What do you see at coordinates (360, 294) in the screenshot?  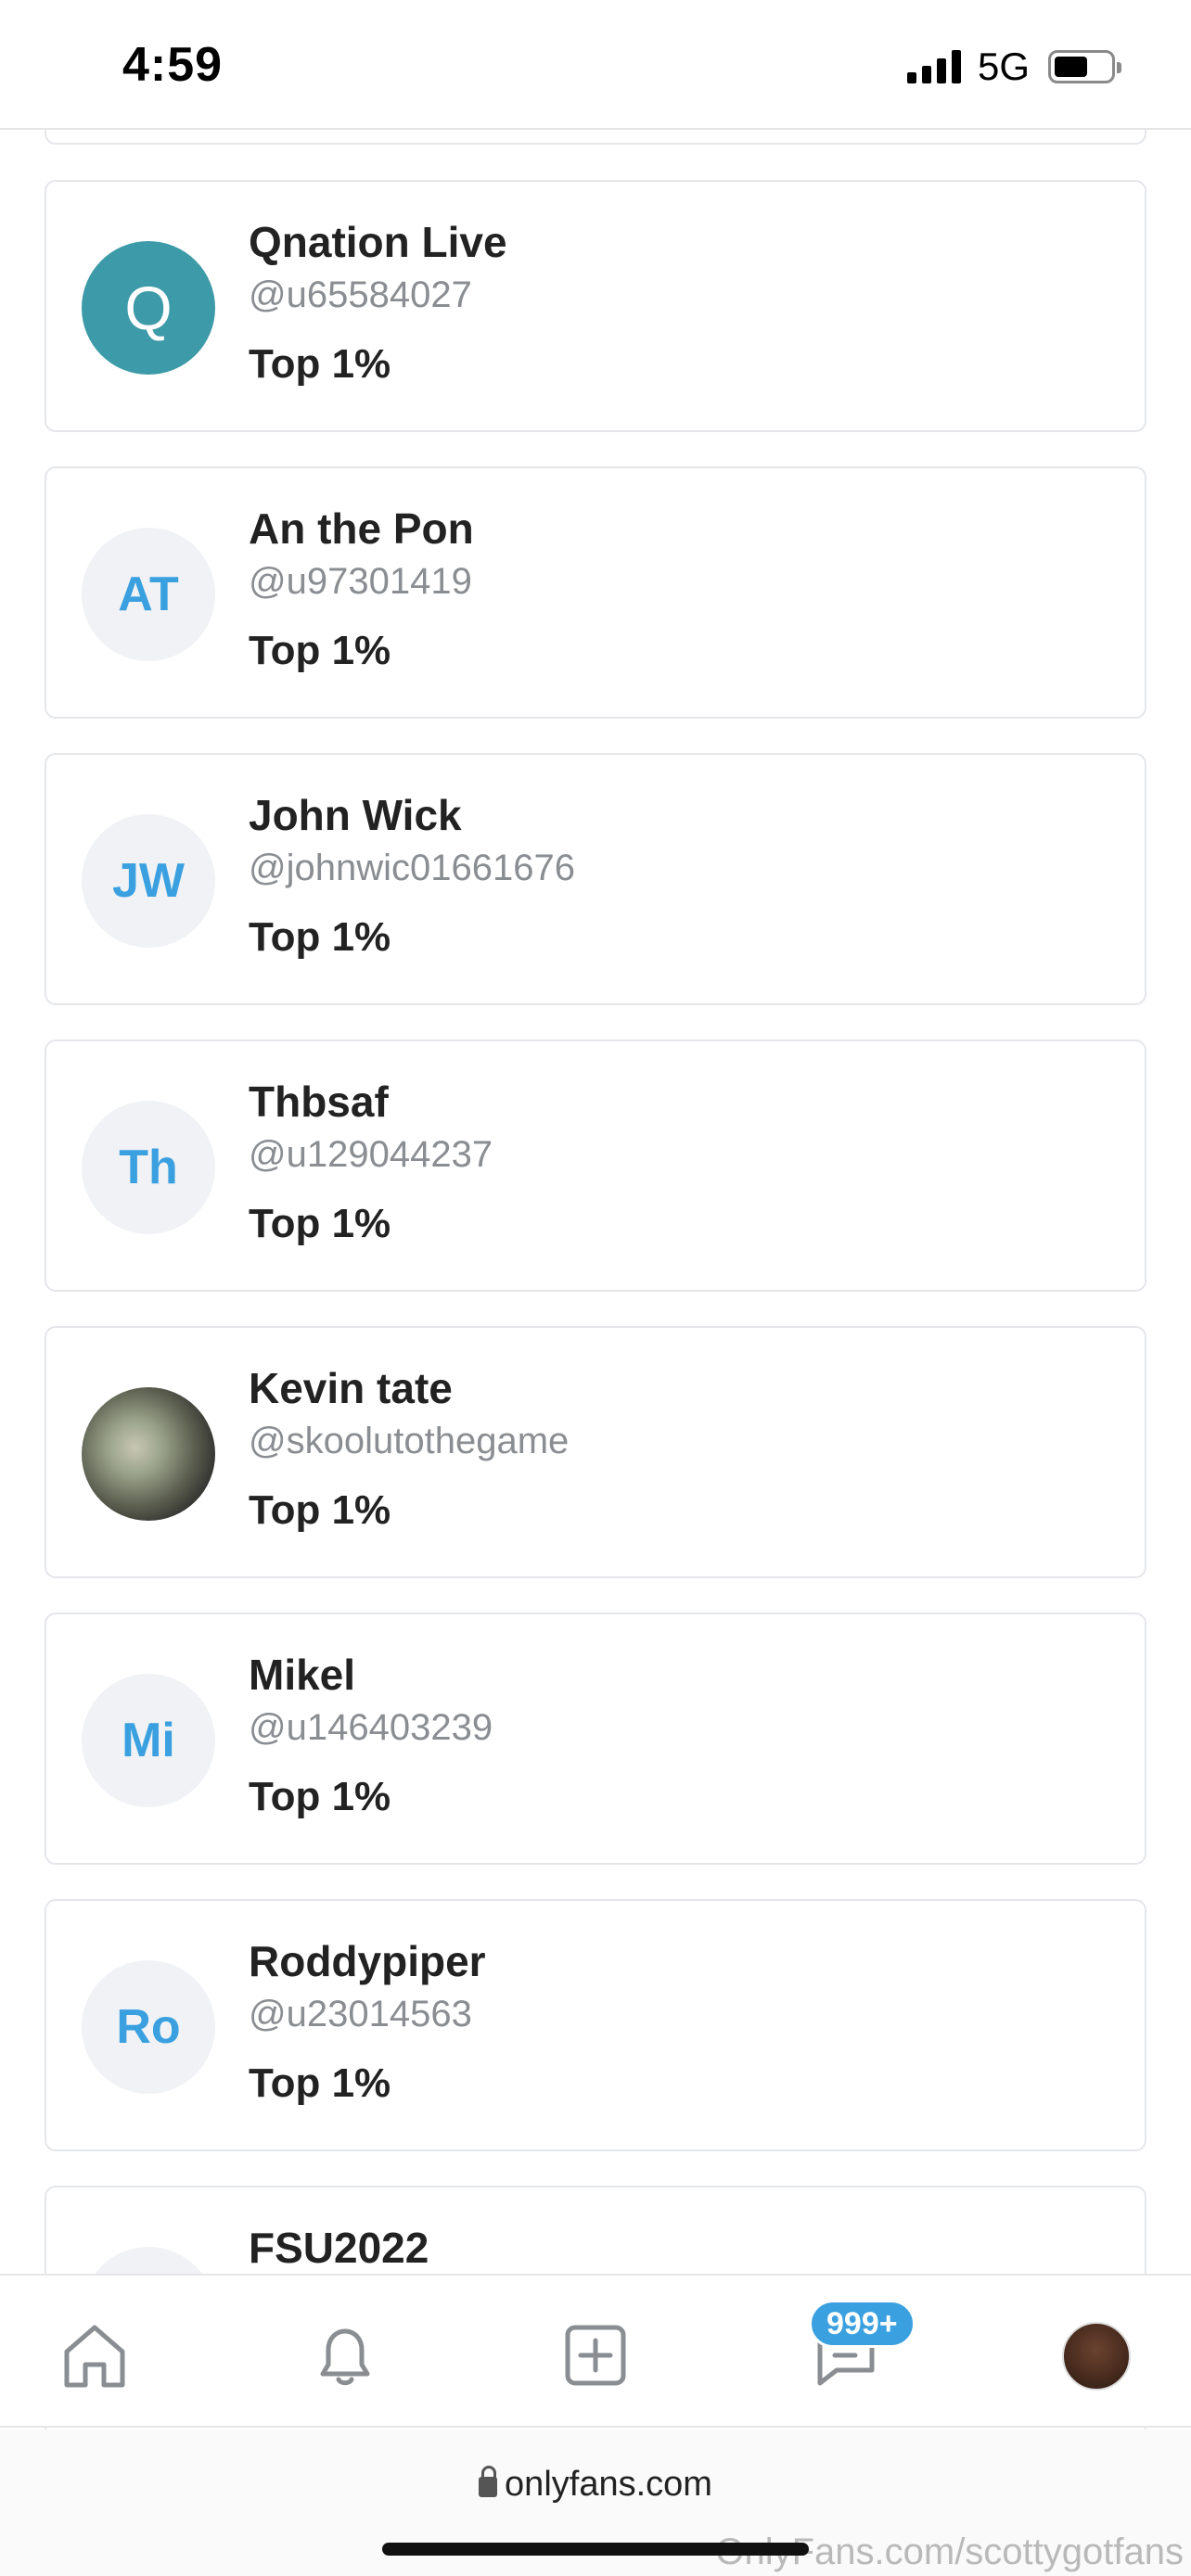 I see `user-handle: @u65584027` at bounding box center [360, 294].